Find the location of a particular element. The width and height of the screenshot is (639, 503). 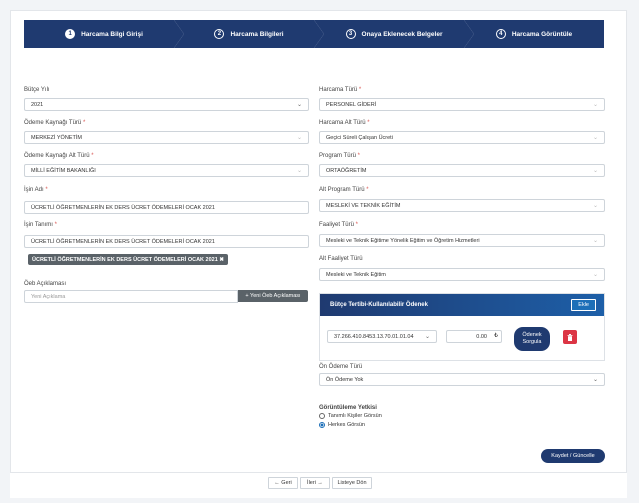

ekle-button: Ekle is located at coordinates (583, 305).